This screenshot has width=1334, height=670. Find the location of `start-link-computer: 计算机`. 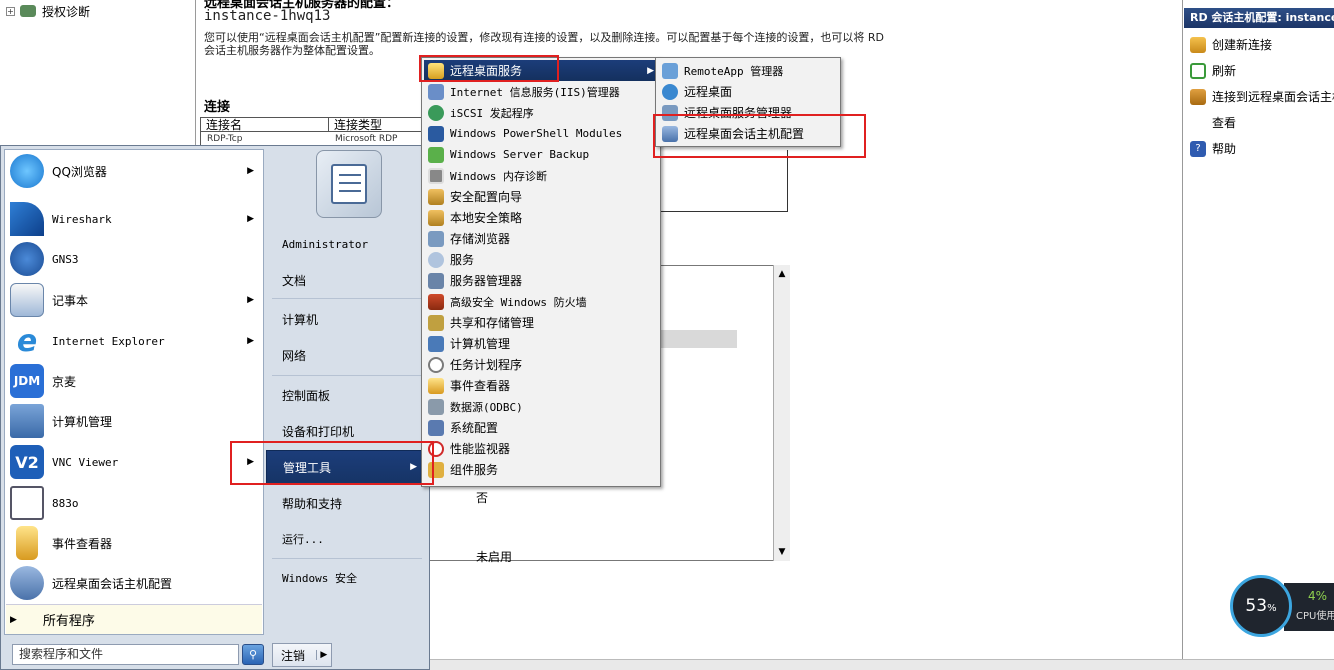

start-link-computer: 计算机 is located at coordinates (346, 319).